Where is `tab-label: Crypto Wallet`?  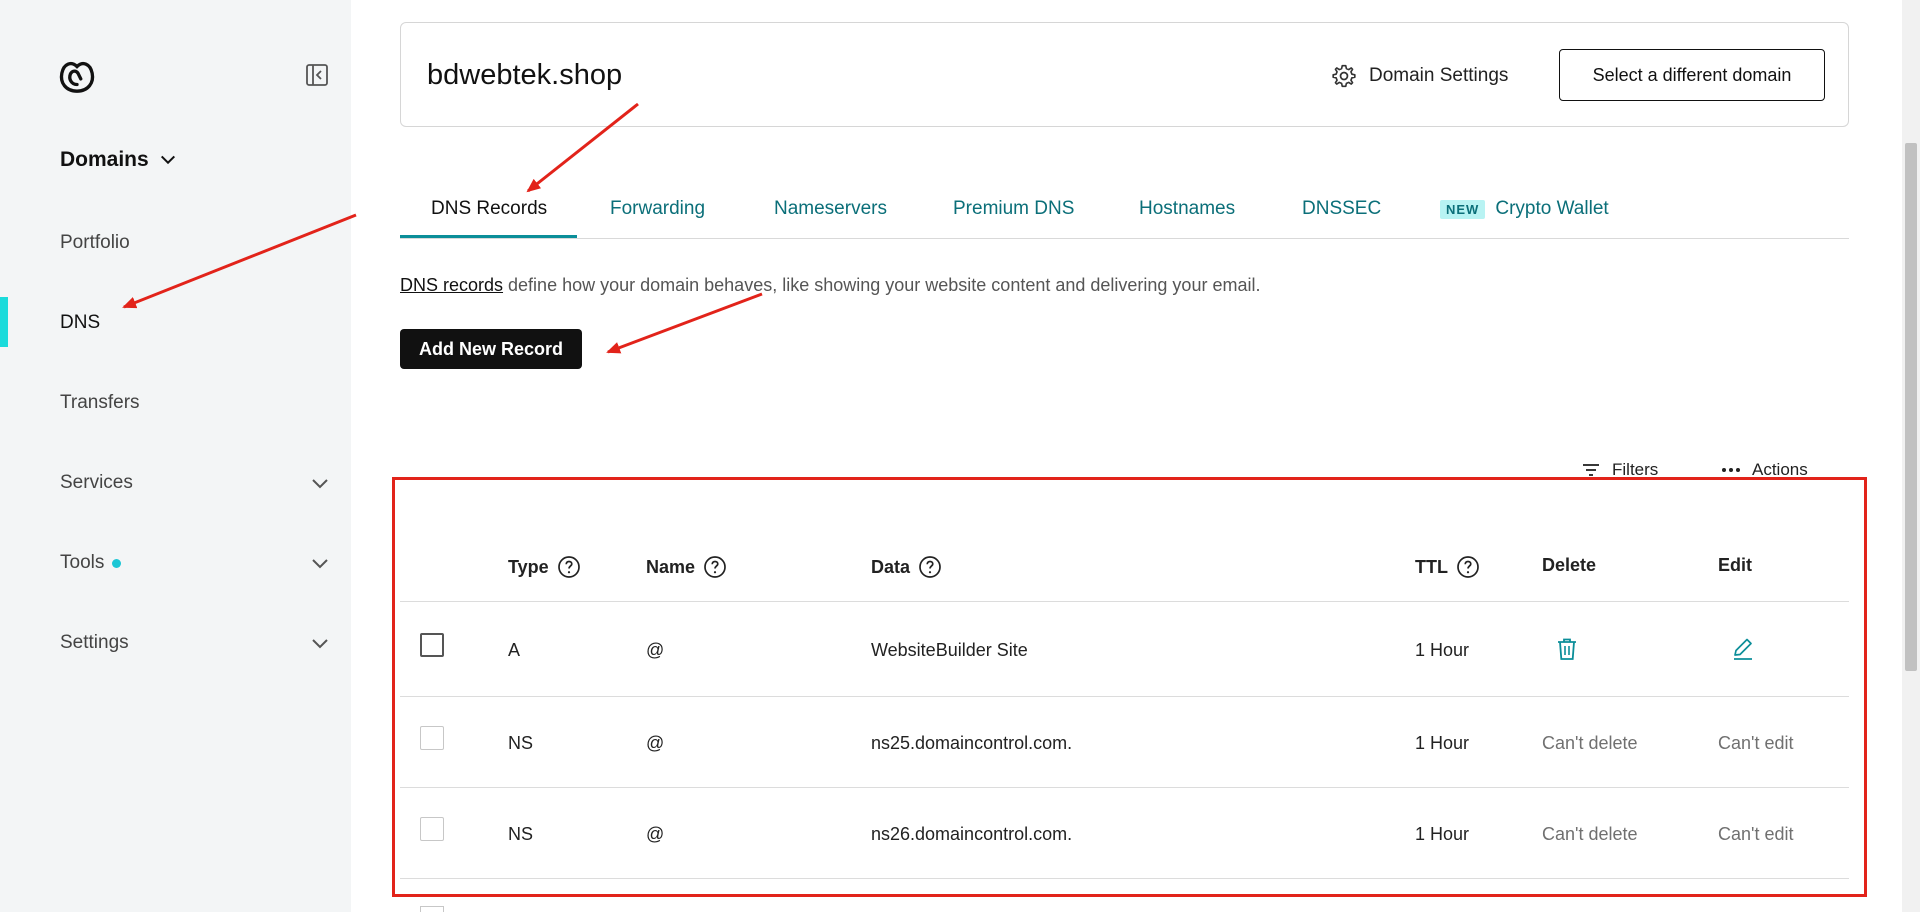 tab-label: Crypto Wallet is located at coordinates (1552, 208).